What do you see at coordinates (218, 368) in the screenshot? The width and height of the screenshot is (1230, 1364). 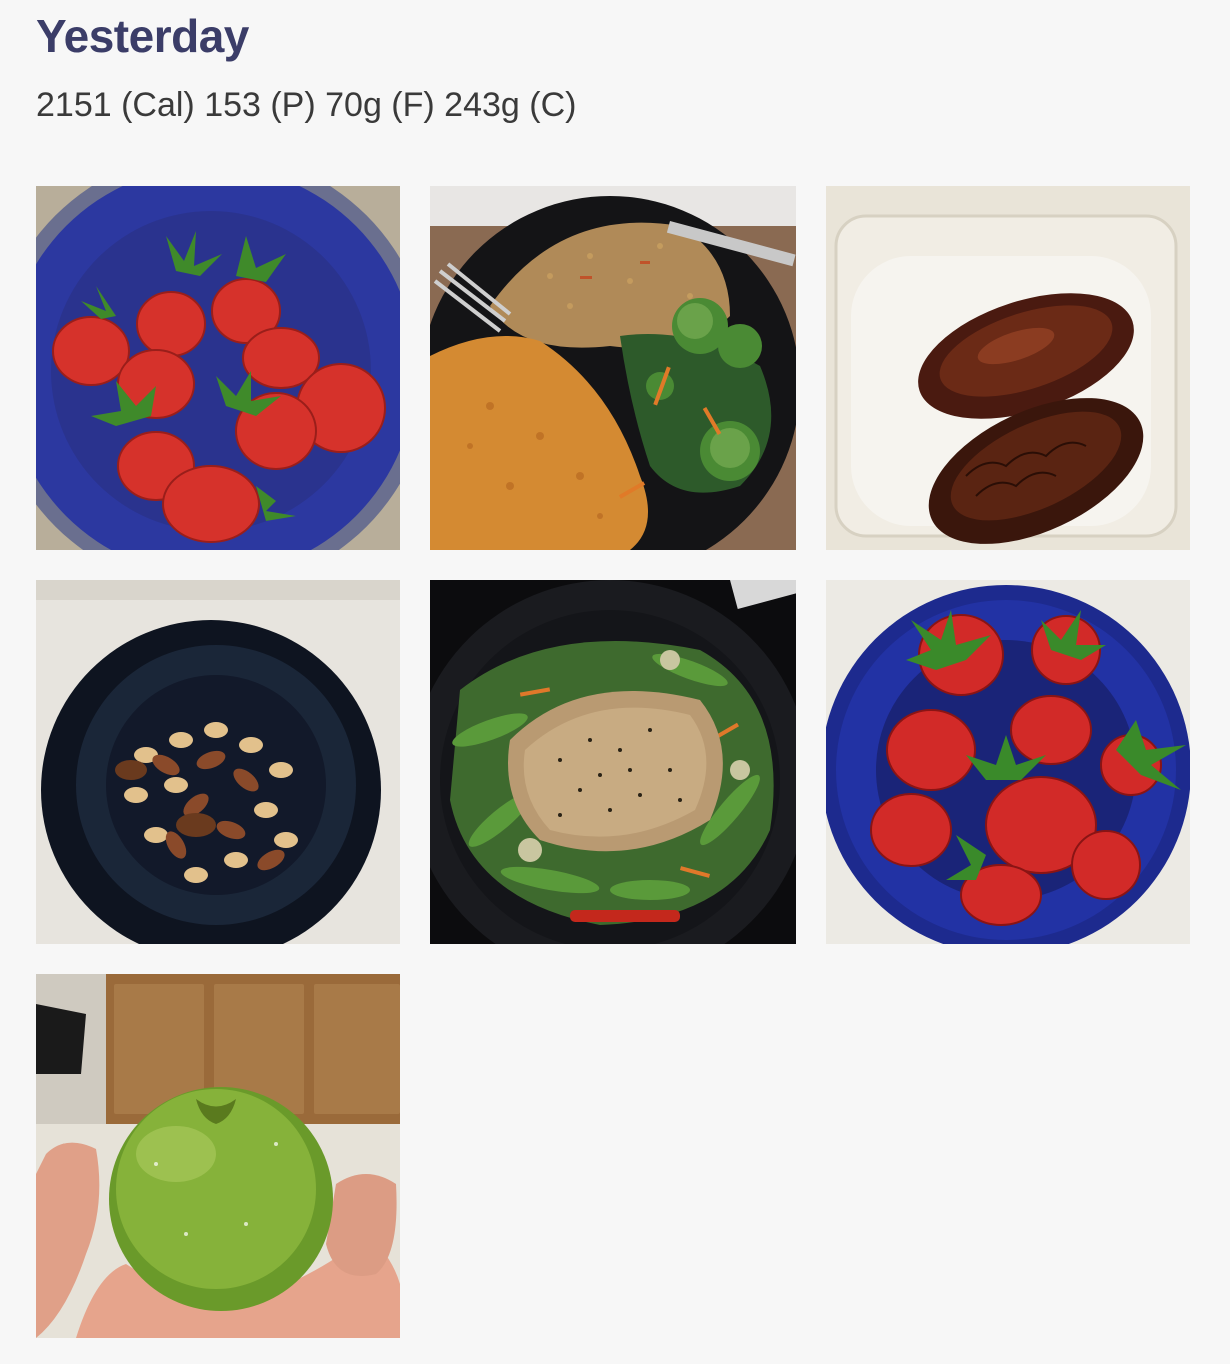 I see `meal-photo-strawberries` at bounding box center [218, 368].